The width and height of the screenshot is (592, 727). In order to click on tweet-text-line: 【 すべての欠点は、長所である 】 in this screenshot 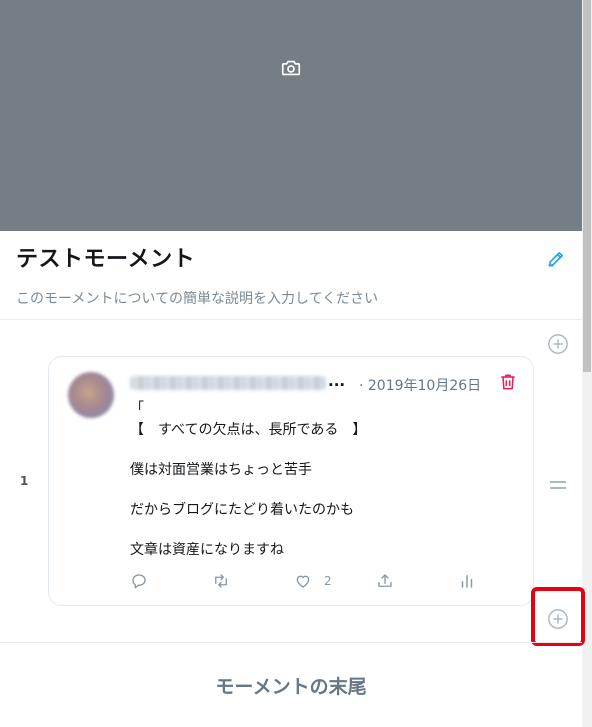, I will do `click(248, 430)`.